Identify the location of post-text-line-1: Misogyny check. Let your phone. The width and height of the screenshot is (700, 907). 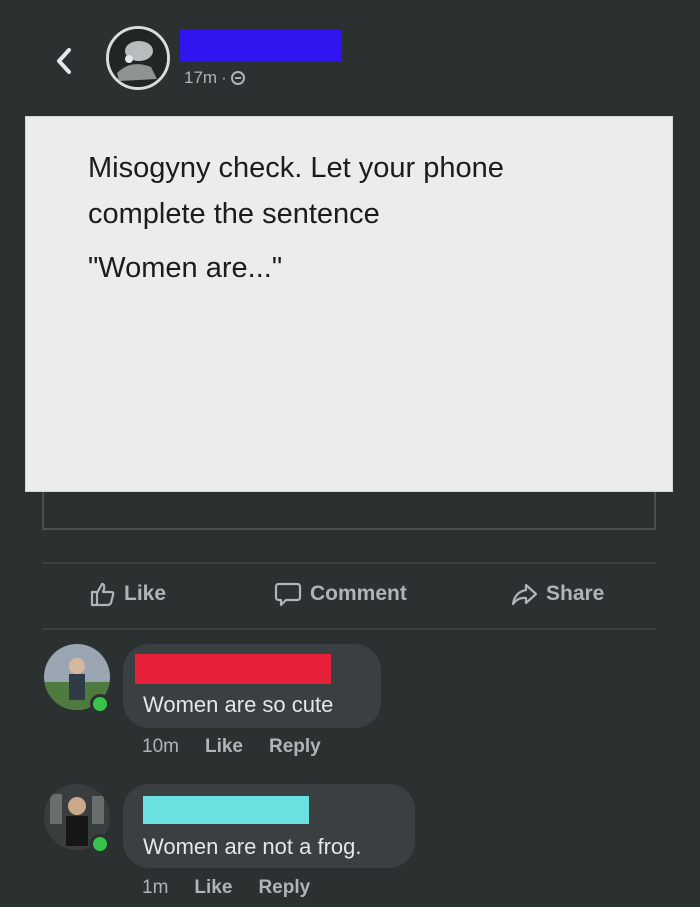
(296, 168).